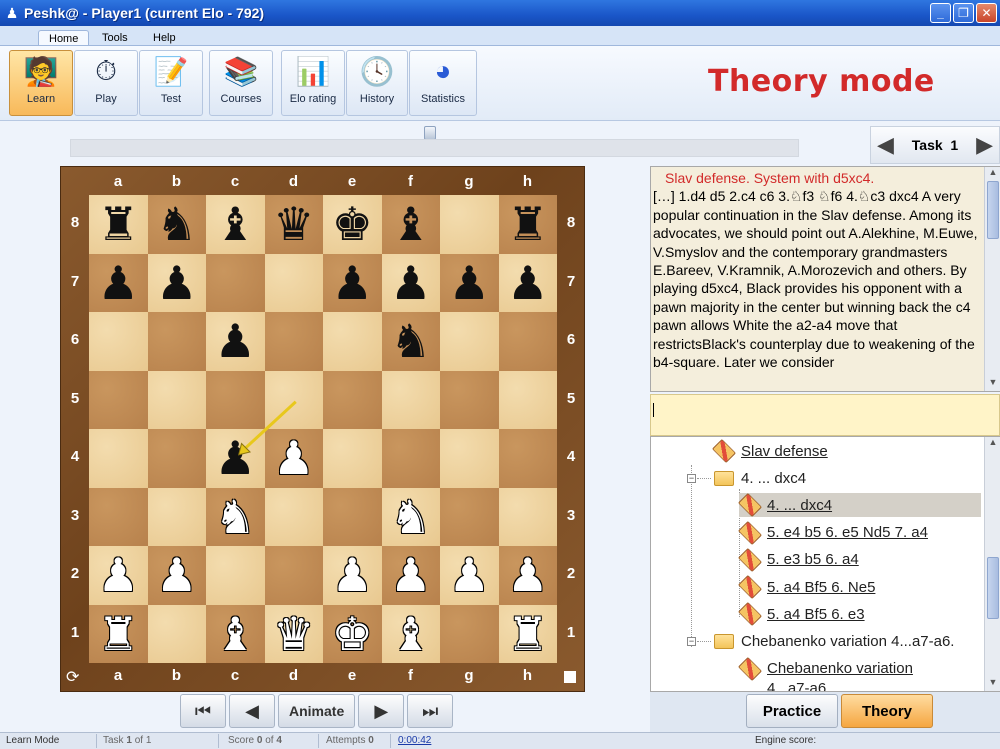 The image size is (1000, 749). What do you see at coordinates (469, 399) in the screenshot?
I see `square-g5` at bounding box center [469, 399].